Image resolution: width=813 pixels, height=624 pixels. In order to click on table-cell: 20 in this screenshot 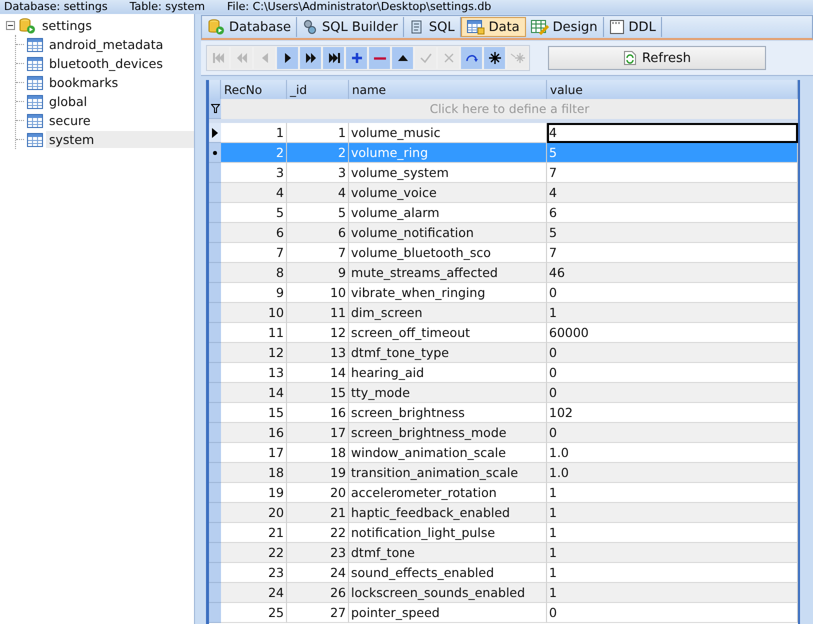, I will do `click(254, 513)`.